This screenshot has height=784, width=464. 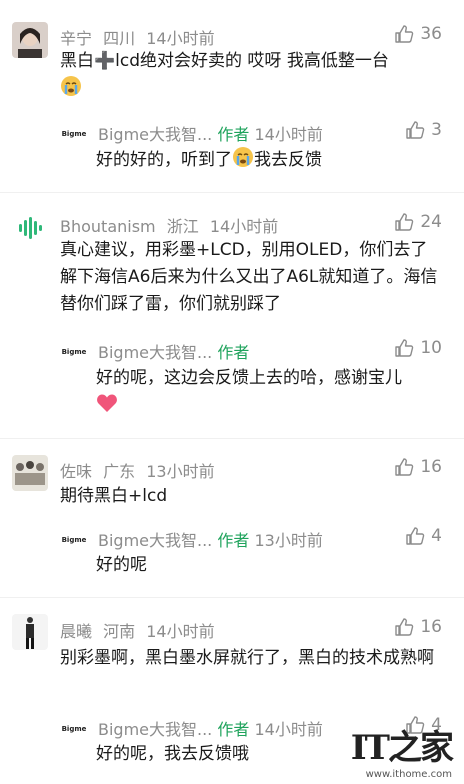 I want to click on region: 四川, so click(x=119, y=38).